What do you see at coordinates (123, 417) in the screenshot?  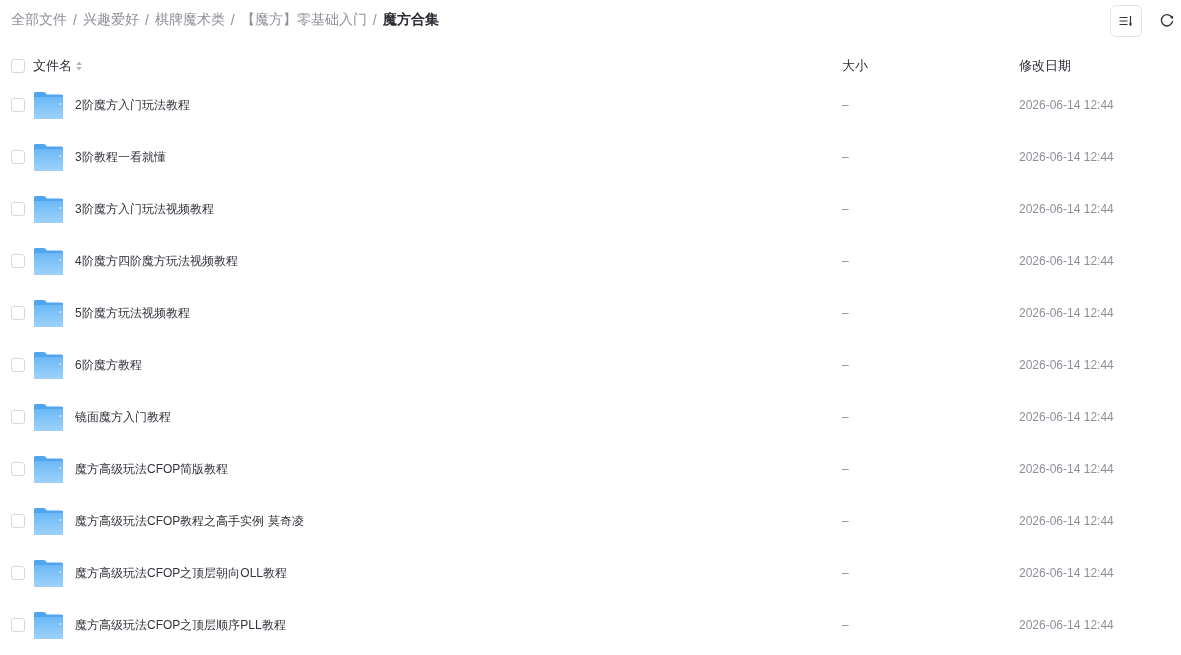 I see `folder-name: 镜面魔方入门教程` at bounding box center [123, 417].